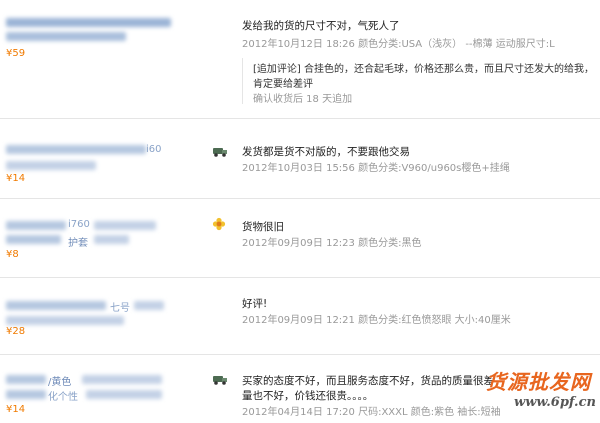  What do you see at coordinates (283, 84) in the screenshot?
I see `follow-up-text: 肯定要给差评` at bounding box center [283, 84].